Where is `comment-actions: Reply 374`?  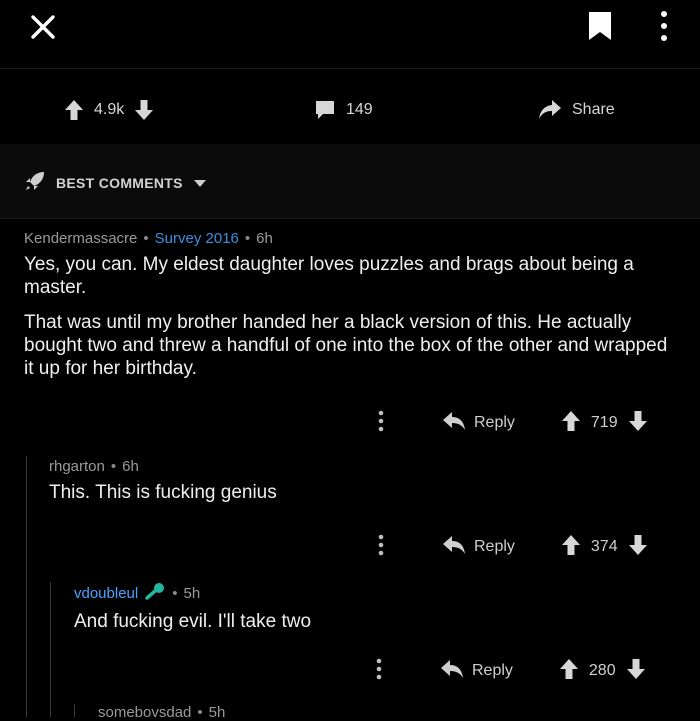
comment-actions: Reply 374 is located at coordinates (513, 547).